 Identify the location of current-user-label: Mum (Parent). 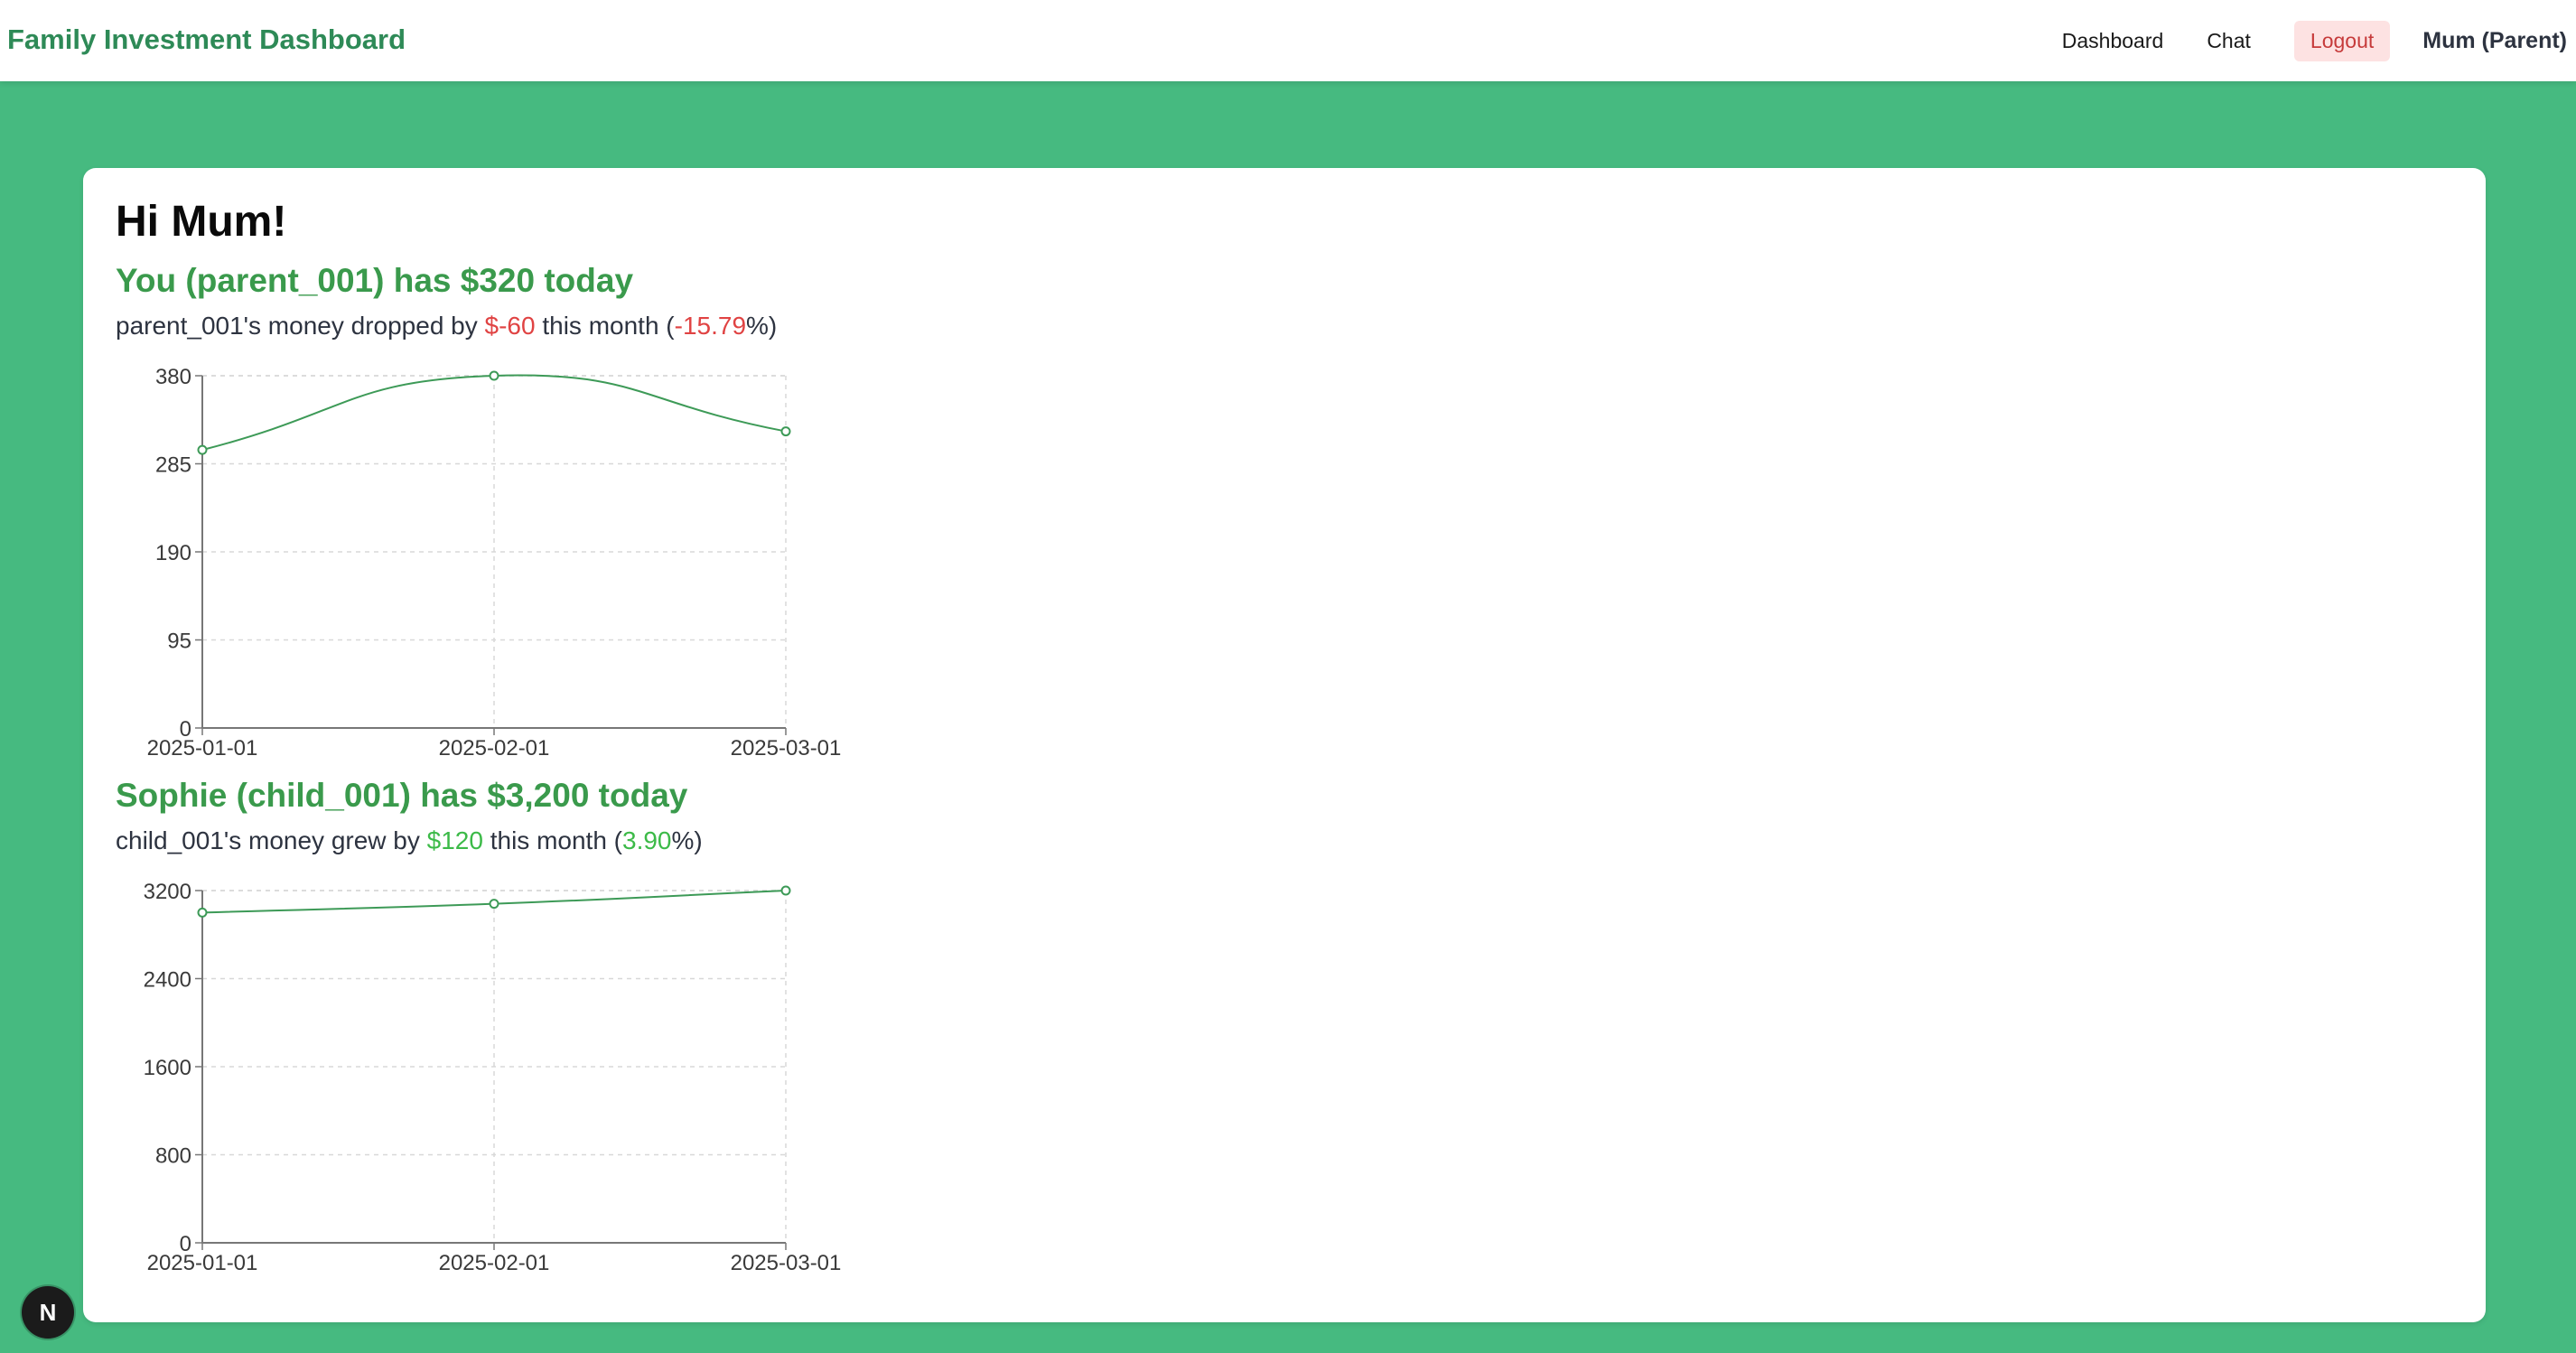
(2494, 40).